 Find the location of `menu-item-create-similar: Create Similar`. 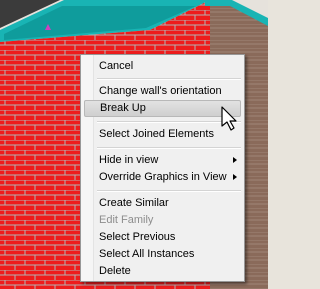

menu-item-create-similar: Create Similar is located at coordinates (162, 203).